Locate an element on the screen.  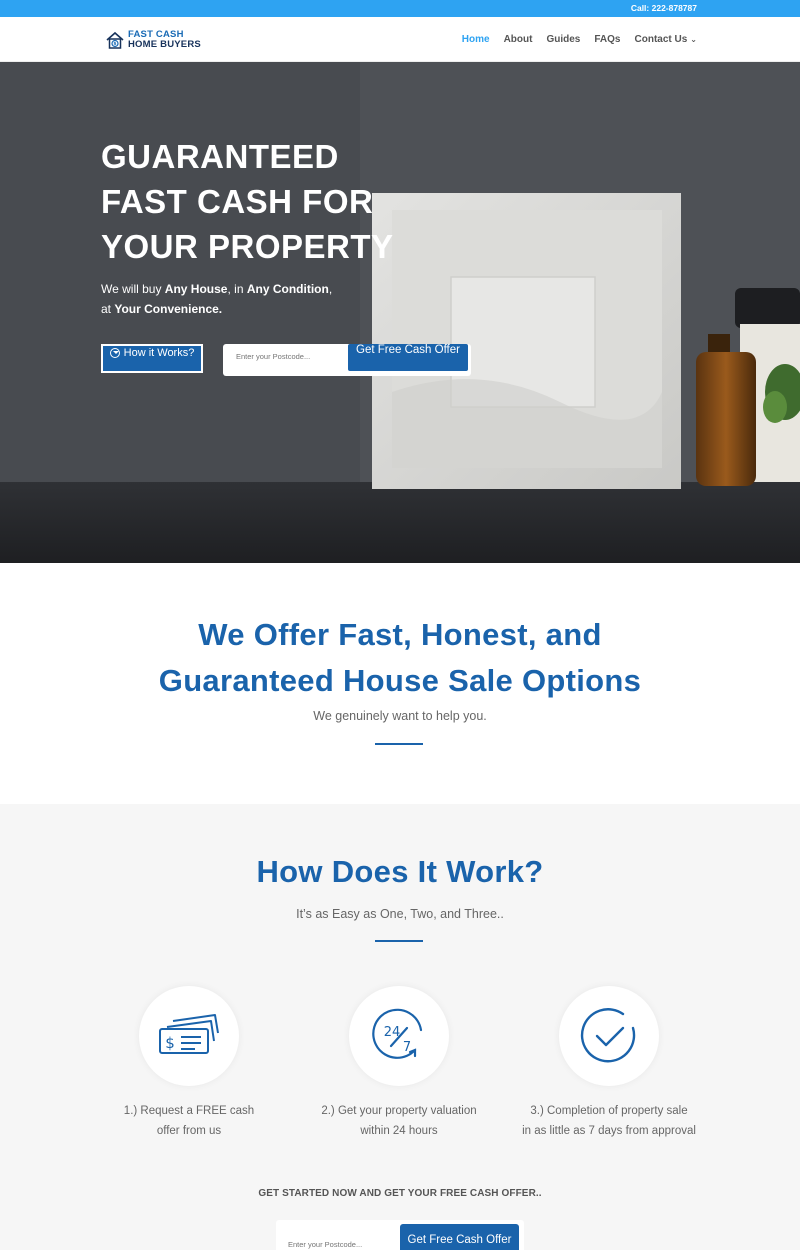
hero-postcode-input is located at coordinates (293, 356).